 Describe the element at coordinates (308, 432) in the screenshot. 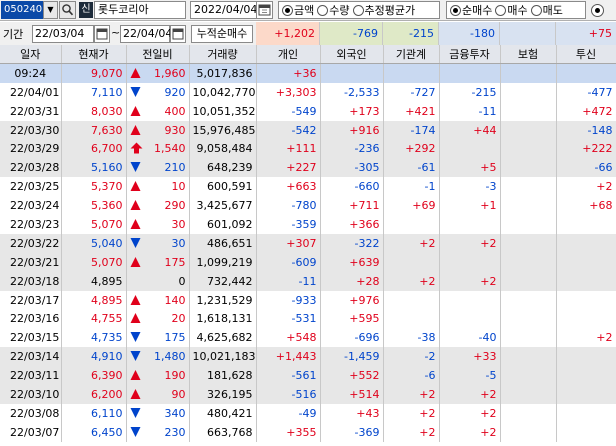

I see `table-row: 22/03/07 6,450 230 663,768 +355 -369 +2 +2` at that location.